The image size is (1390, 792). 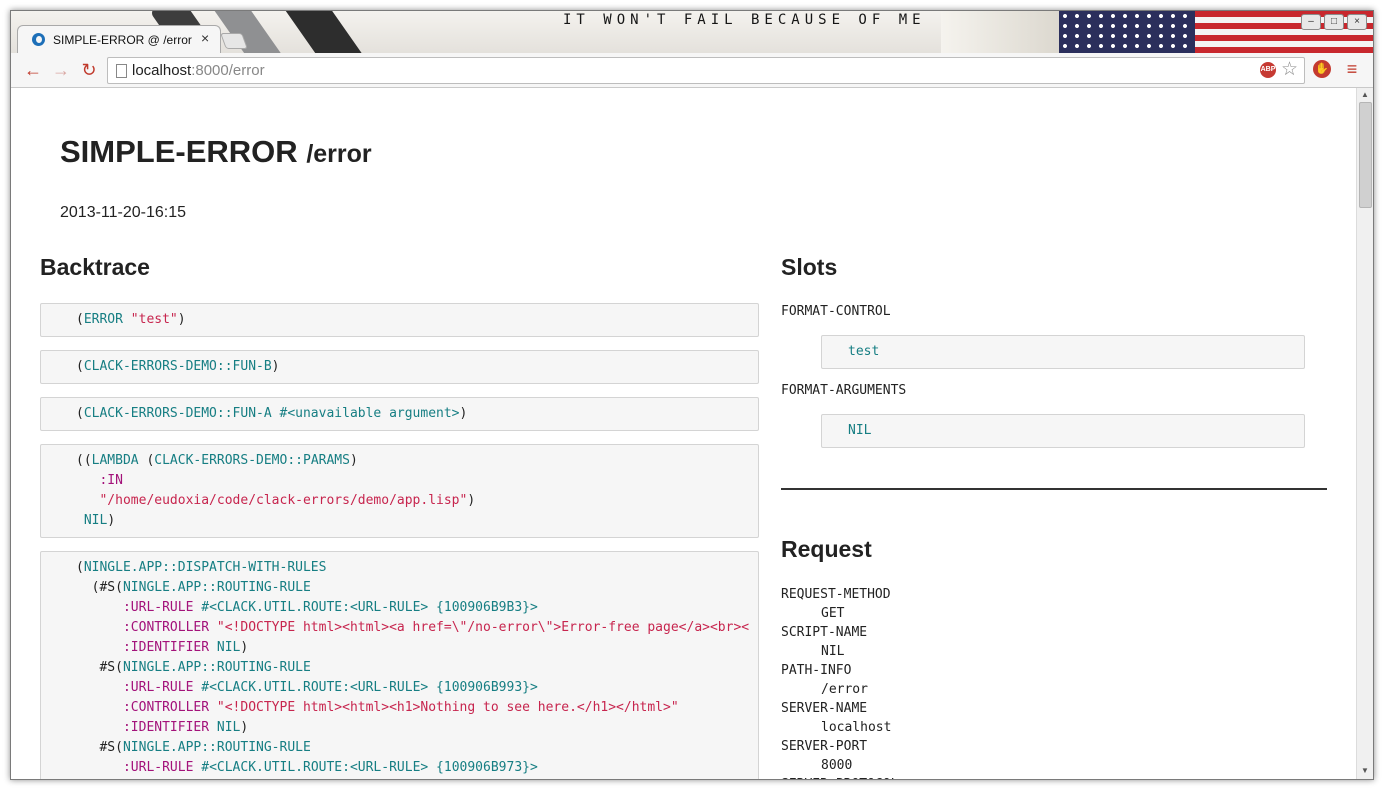 I want to click on lambda-params: CLACK-ERRORS-DEMO::PARAMS, so click(x=252, y=460).